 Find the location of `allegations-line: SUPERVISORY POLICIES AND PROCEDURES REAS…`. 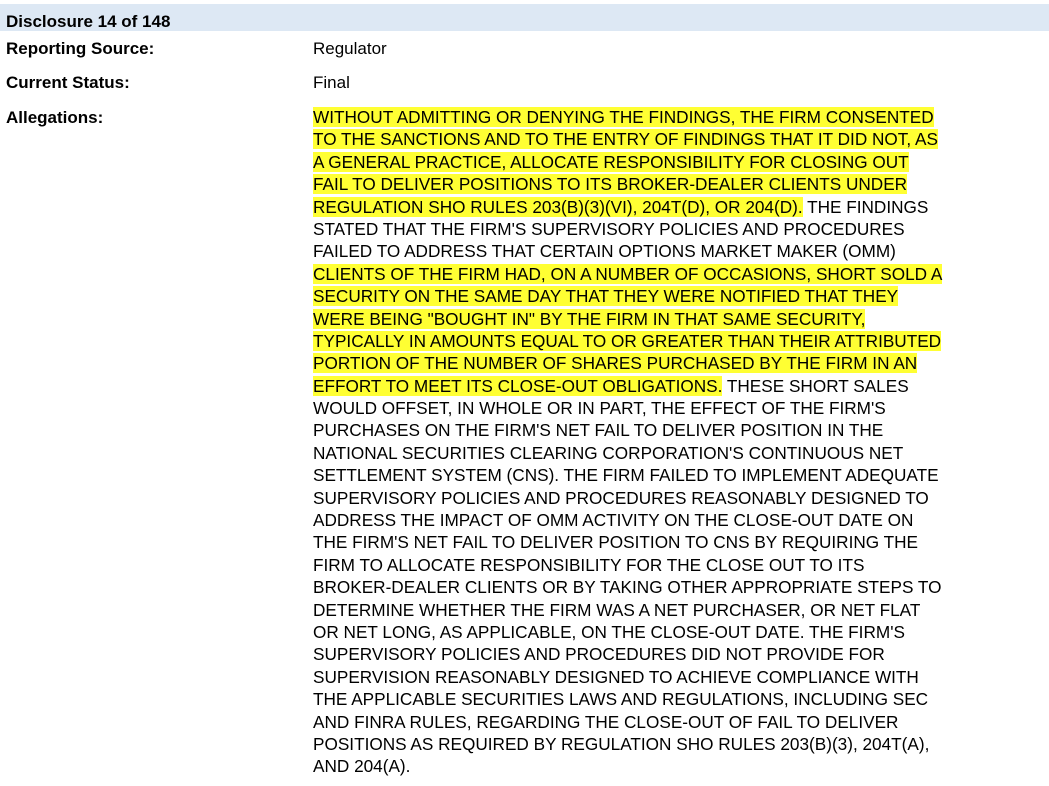

allegations-line: SUPERVISORY POLICIES AND PROCEDURES REAS… is located at coordinates (678, 498).